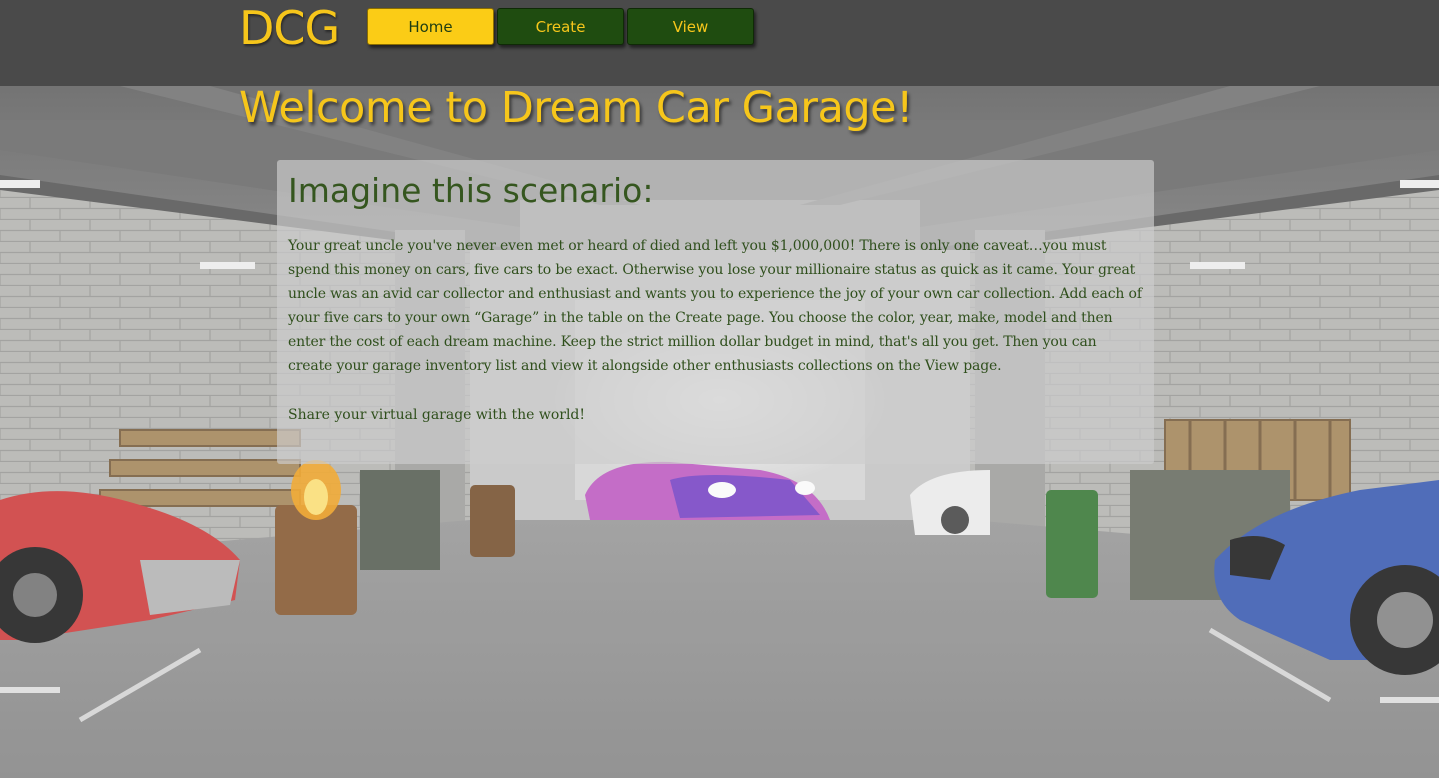  Describe the element at coordinates (576, 108) in the screenshot. I see `page-title: Welcome to Dream Car Garage!` at that location.